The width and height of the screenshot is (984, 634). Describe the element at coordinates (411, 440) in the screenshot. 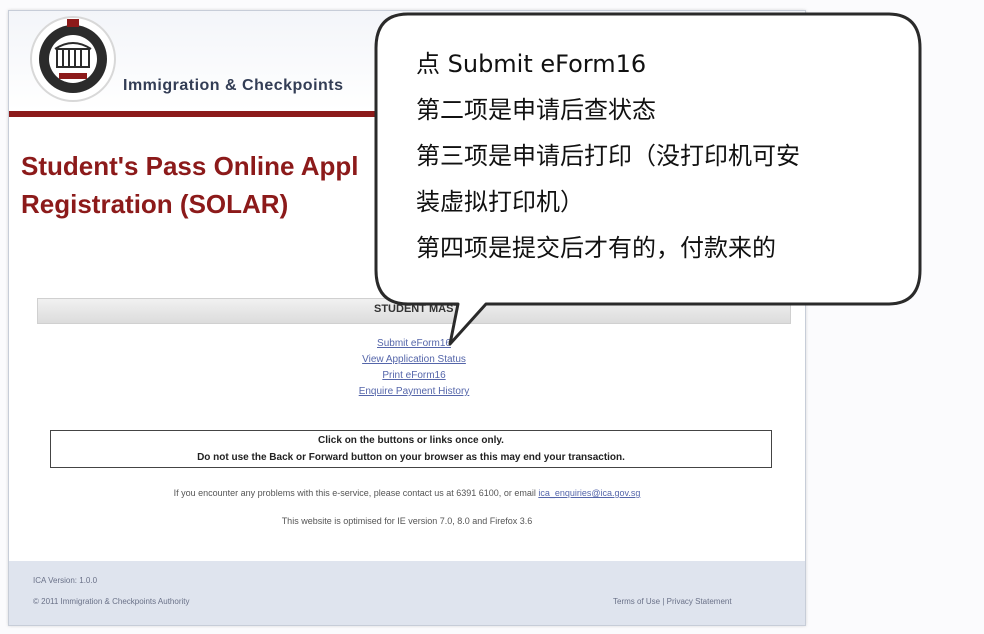

I see `notice-line-1: Click on the buttons or links once only.` at that location.